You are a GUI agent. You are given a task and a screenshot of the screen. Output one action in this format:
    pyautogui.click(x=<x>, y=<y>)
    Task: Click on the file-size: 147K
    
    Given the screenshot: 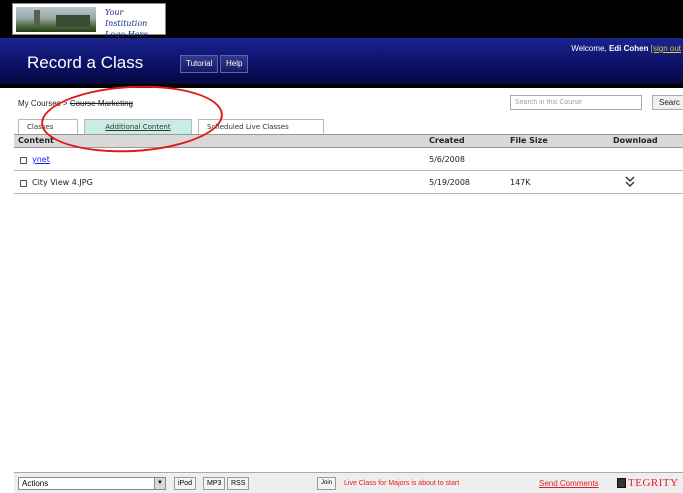 What is the action you would take?
    pyautogui.click(x=520, y=182)
    